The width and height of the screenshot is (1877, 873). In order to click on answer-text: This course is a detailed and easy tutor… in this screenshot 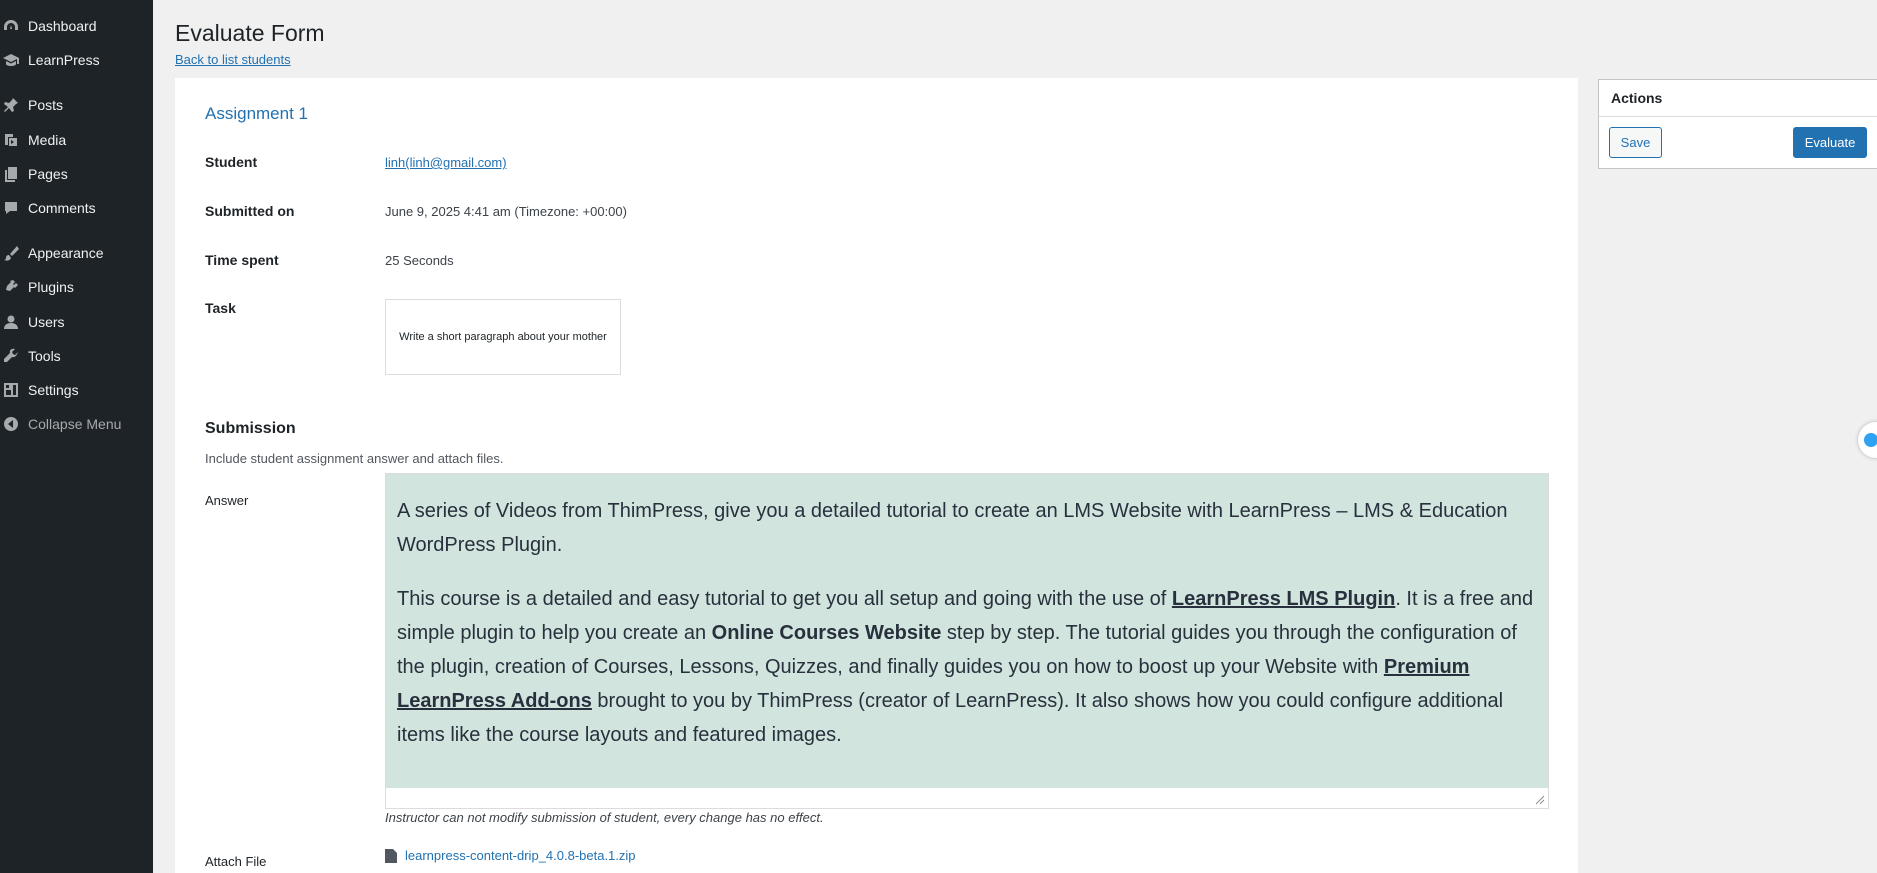, I will do `click(784, 599)`.